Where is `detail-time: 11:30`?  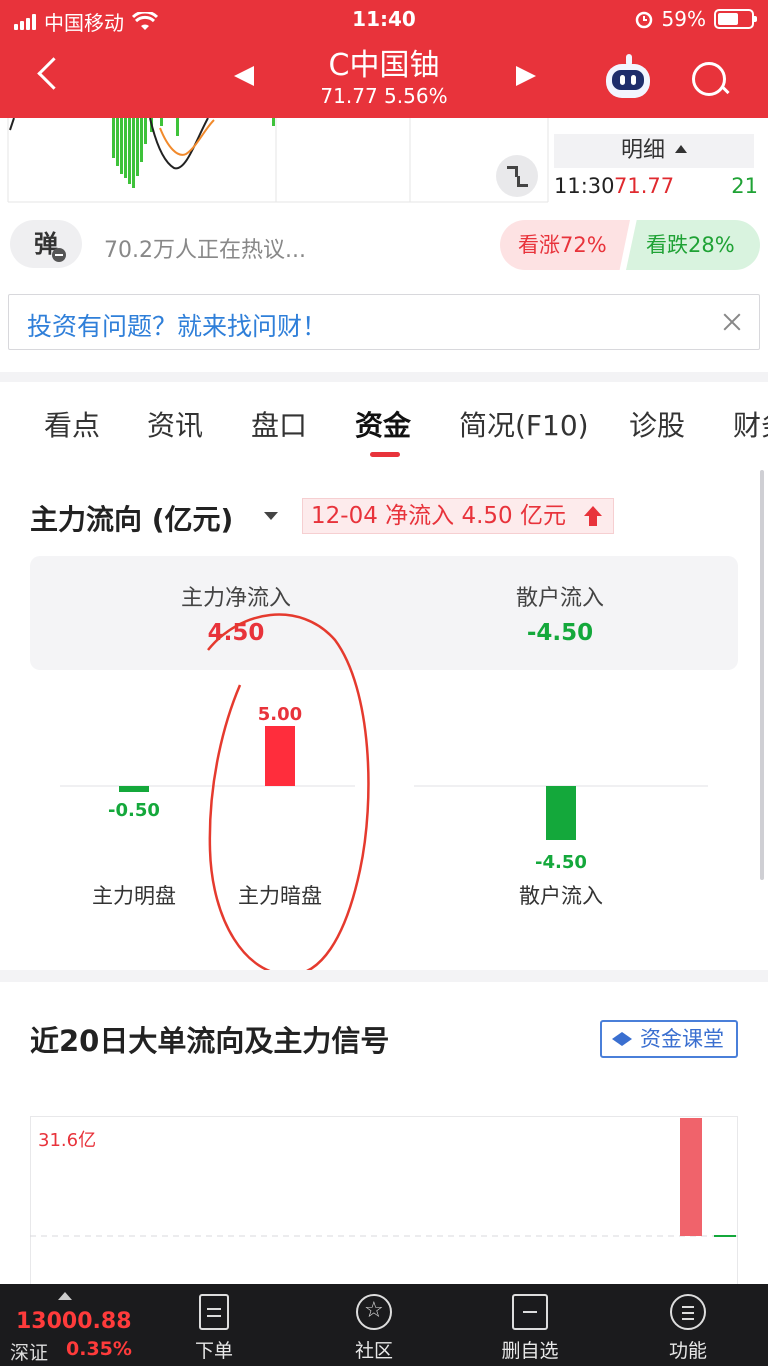
detail-time: 11:30 is located at coordinates (584, 186).